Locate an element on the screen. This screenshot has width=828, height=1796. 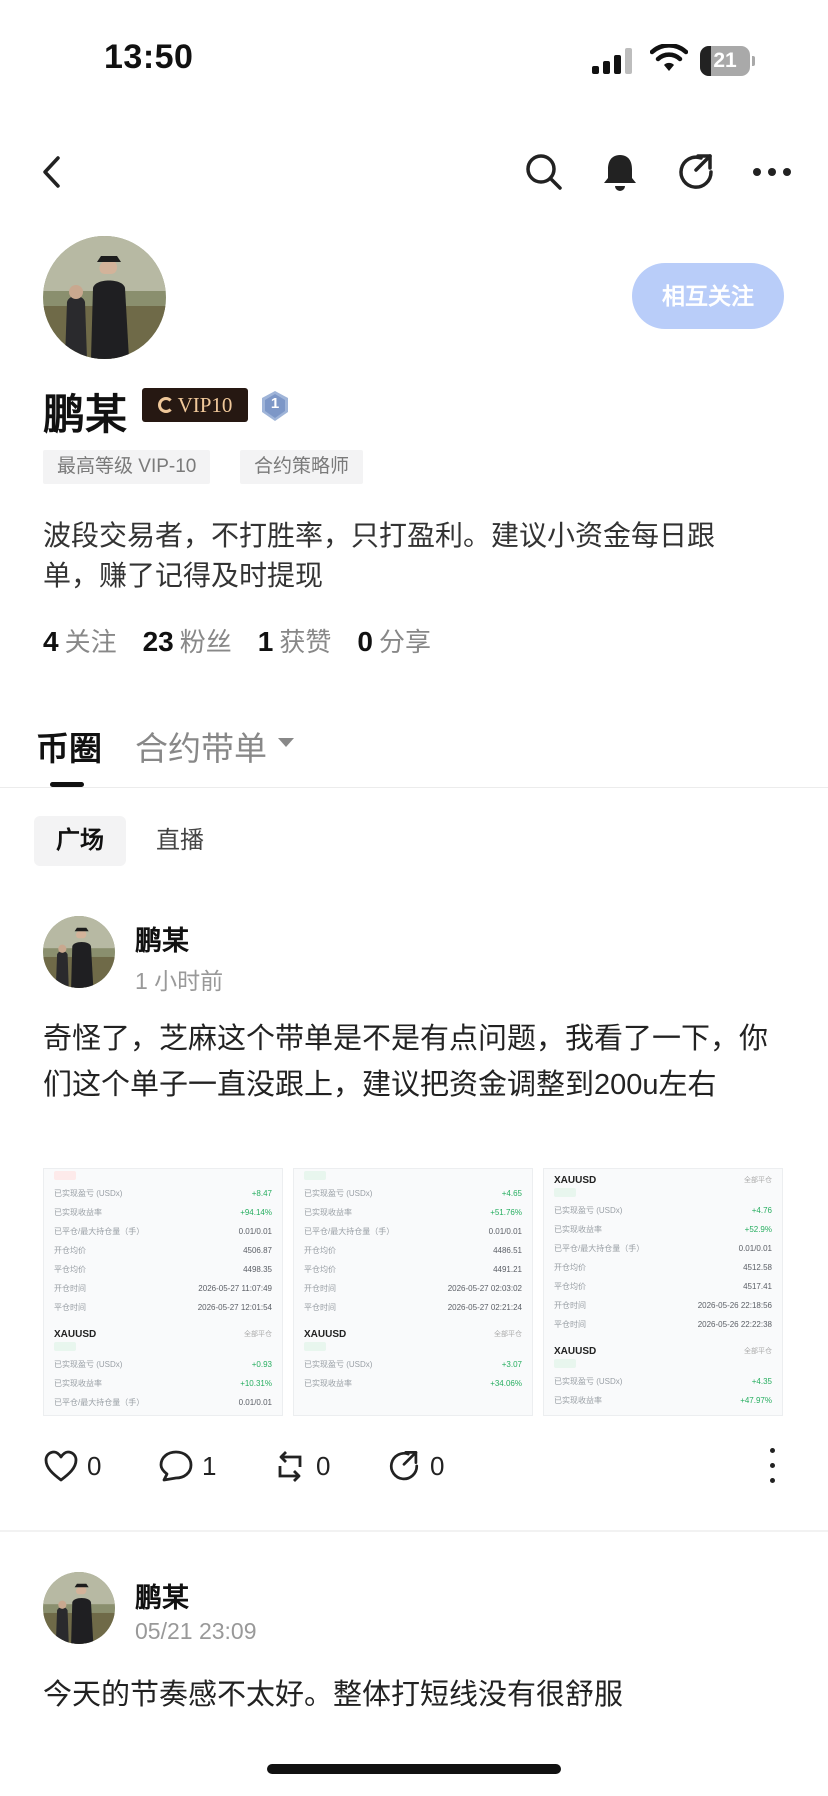
thumb-row-value: 2026-05-27 11:07:49 is located at coordinates (235, 1288).